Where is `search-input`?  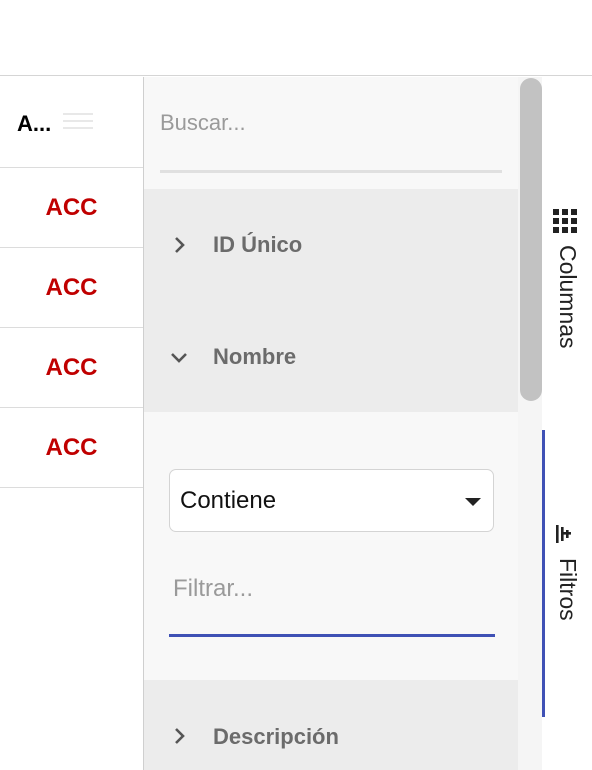
search-input is located at coordinates (331, 123).